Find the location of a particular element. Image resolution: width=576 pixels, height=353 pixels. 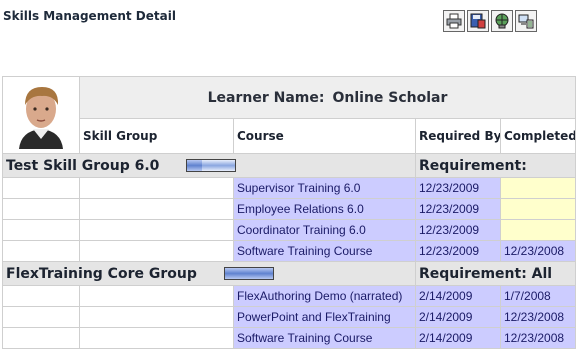

table-row: Supervisor Training 6.0 12/23/2009 is located at coordinates (289, 188).